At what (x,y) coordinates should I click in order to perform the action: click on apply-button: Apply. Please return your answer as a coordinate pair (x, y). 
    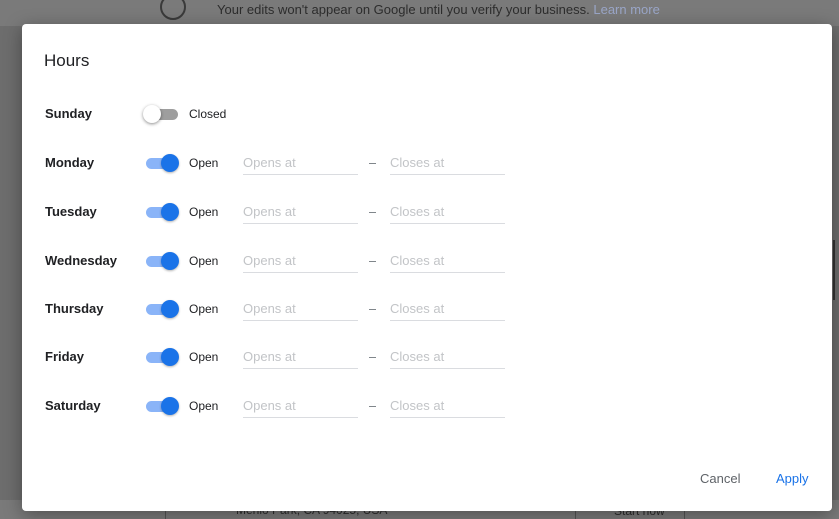
    Looking at the image, I should click on (792, 478).